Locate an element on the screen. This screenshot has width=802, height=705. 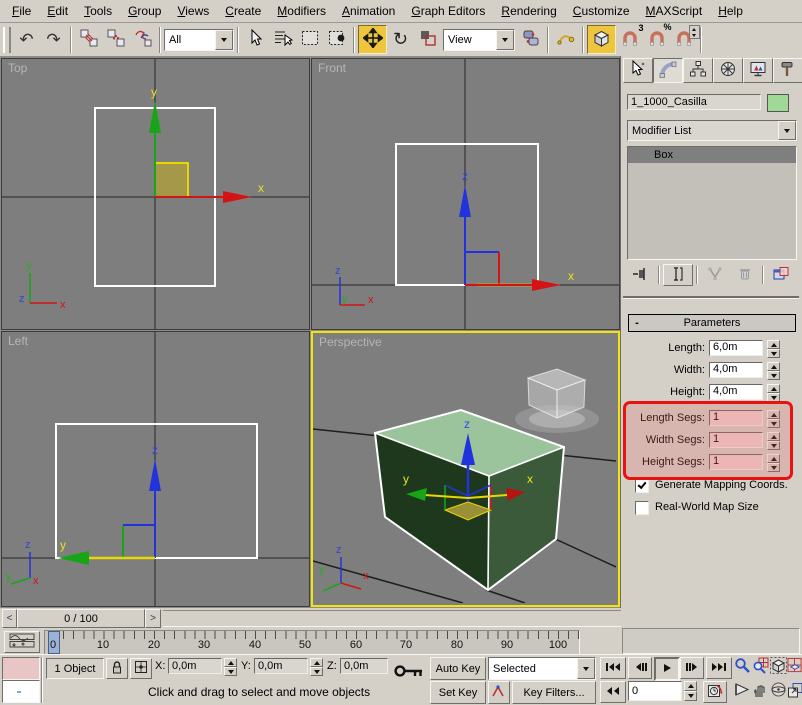
selection-filter-arrow is located at coordinates (224, 39).